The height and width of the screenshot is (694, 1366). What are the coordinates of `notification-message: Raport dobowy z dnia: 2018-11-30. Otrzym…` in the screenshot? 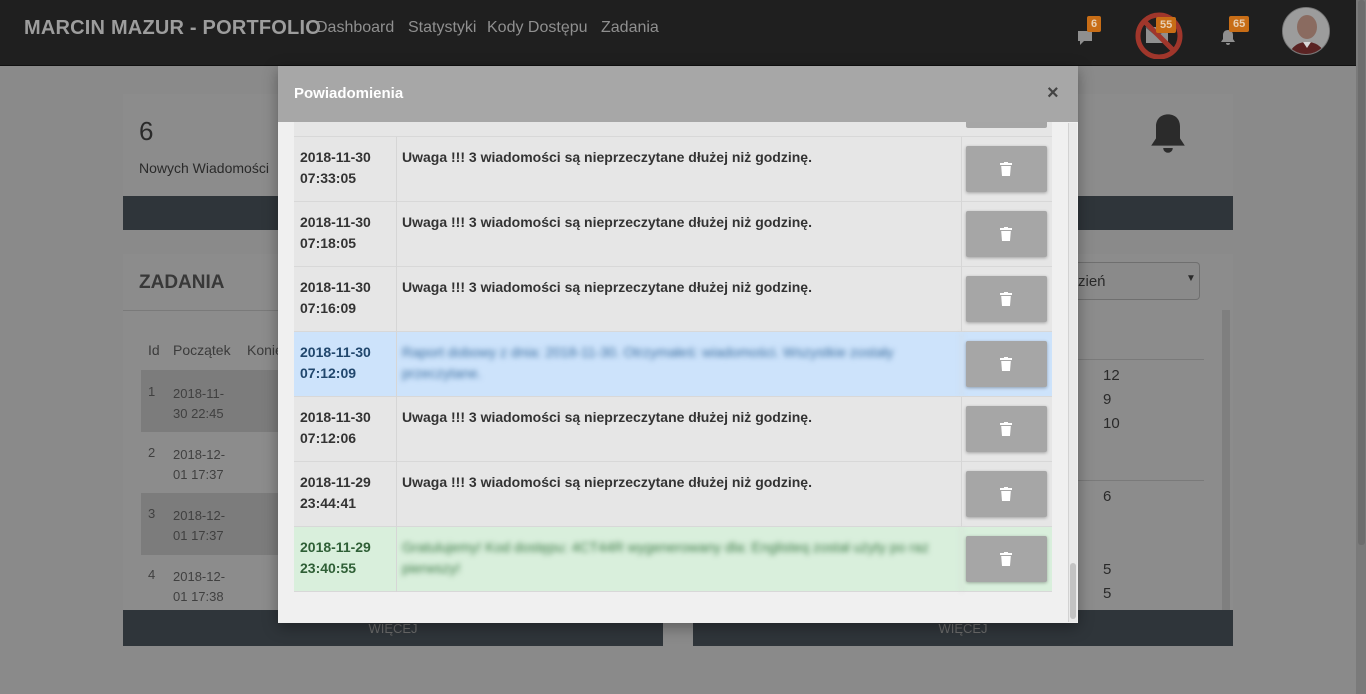 It's located at (680, 364).